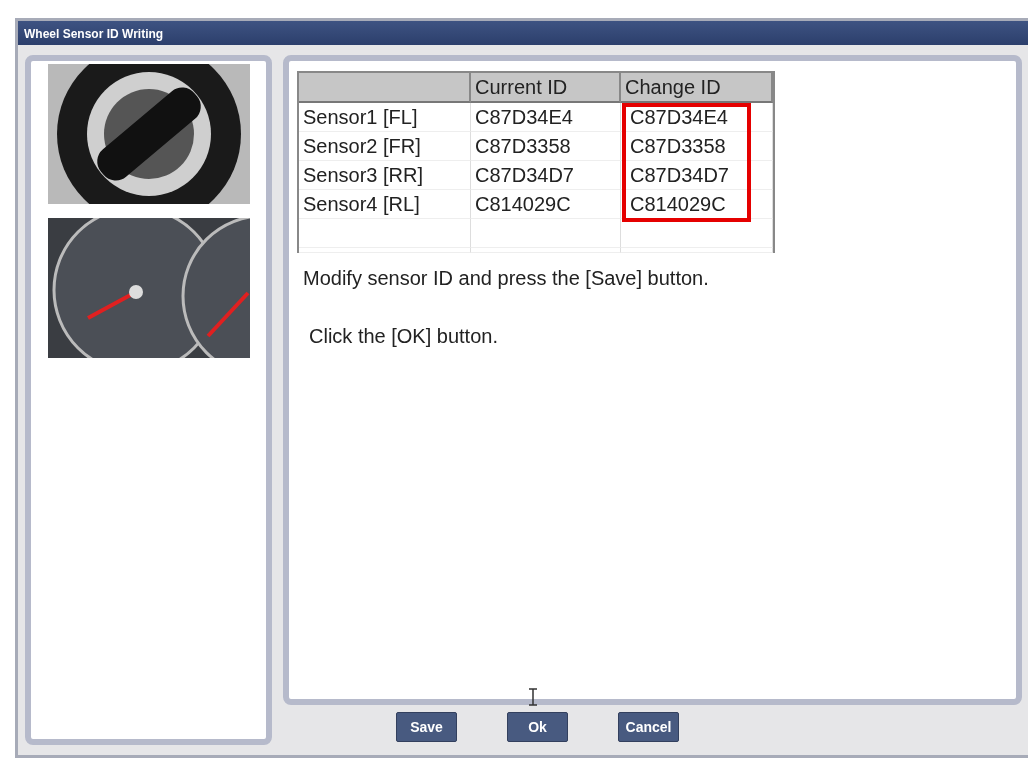 This screenshot has width=1028, height=758. Describe the element at coordinates (546, 88) in the screenshot. I see `column-header: Current ID` at that location.